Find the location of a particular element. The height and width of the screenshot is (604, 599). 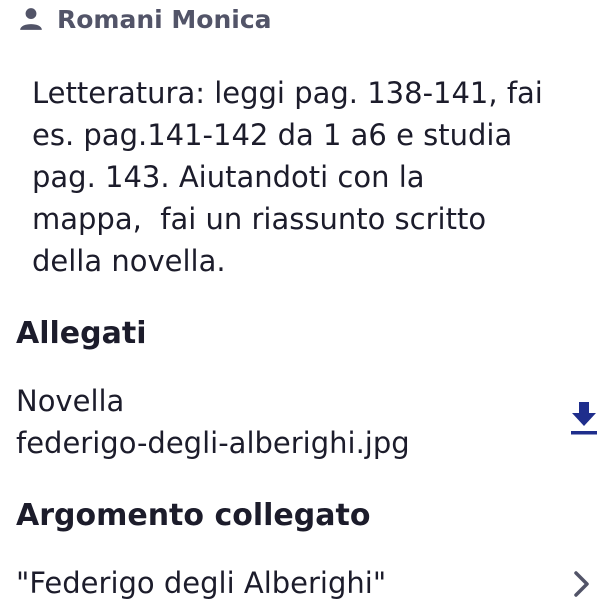

attachment-item: Novella federigo-degli-alberighi.jpg is located at coordinates (307, 422).